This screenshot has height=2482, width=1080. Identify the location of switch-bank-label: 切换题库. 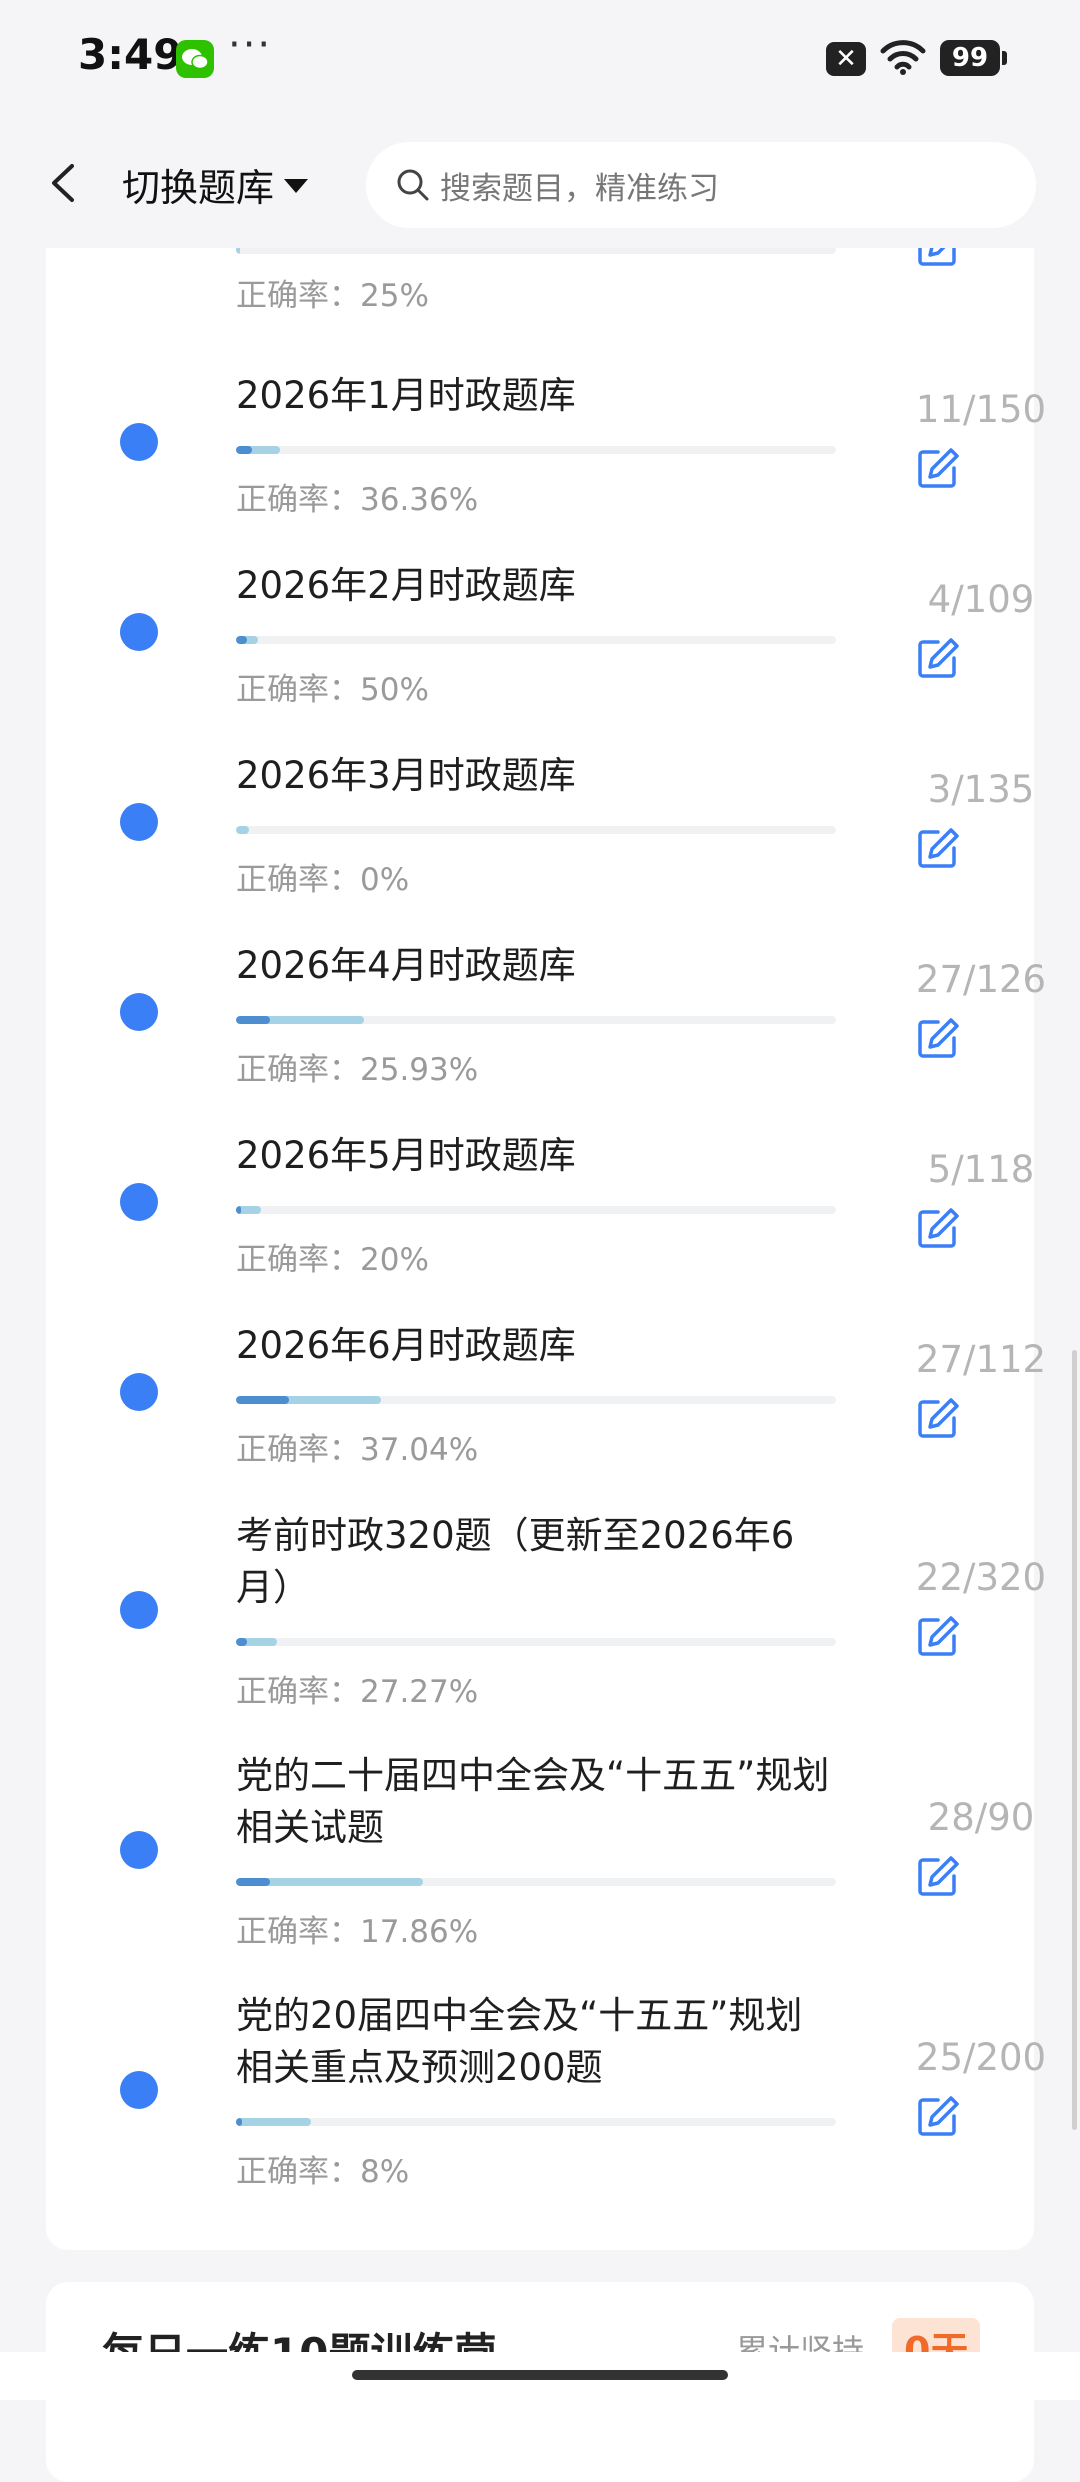
(198, 187).